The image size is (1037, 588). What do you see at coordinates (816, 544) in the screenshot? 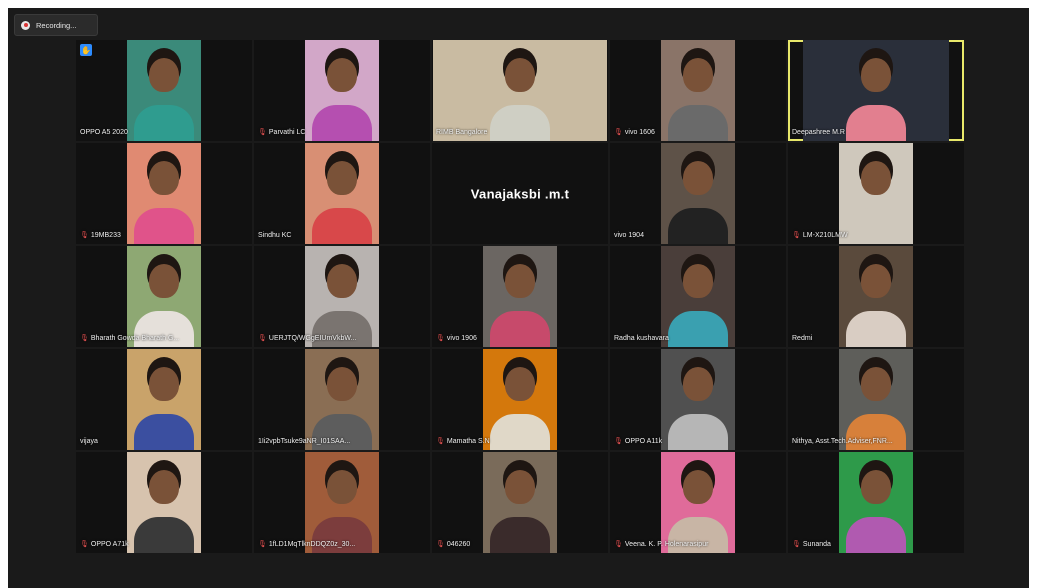
I see `participant-name: Sunanda` at bounding box center [816, 544].